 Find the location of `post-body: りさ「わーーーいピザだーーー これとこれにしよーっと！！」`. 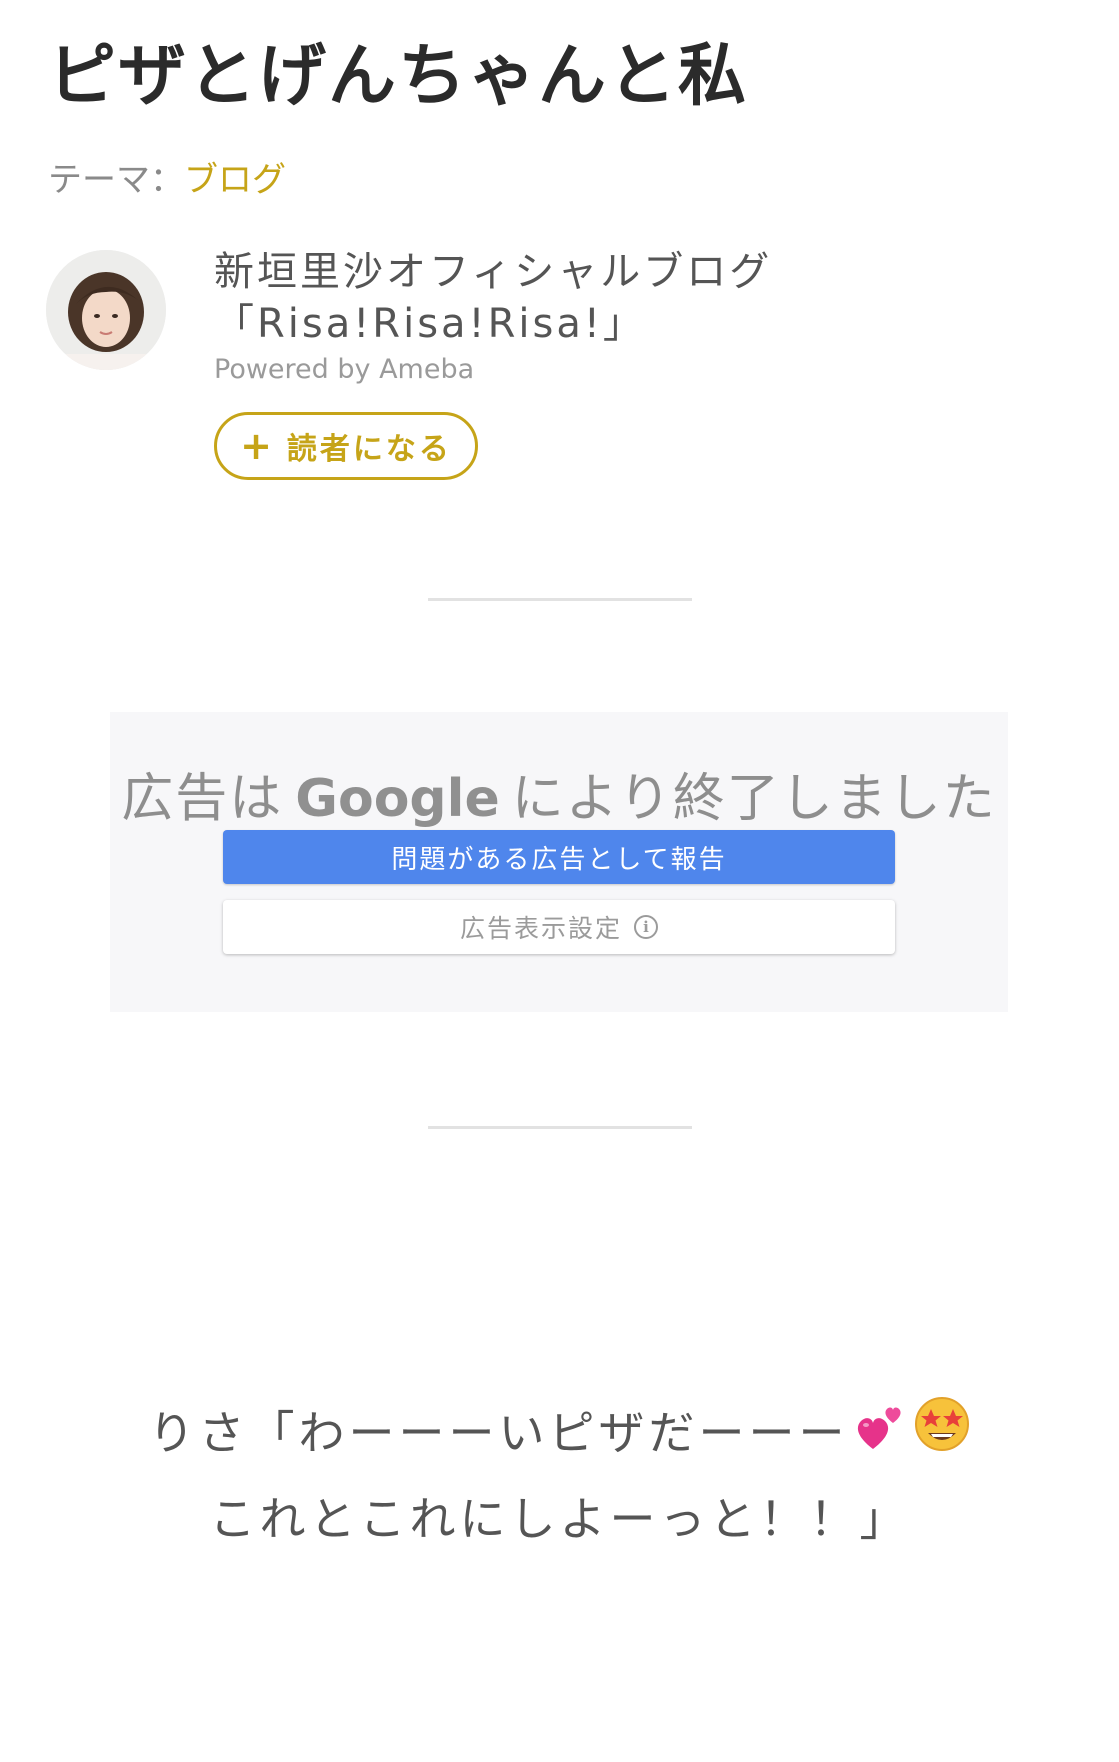

post-body: りさ「わーーーいピザだーーー これとこれにしよーっと！！」 is located at coordinates (559, 1476).